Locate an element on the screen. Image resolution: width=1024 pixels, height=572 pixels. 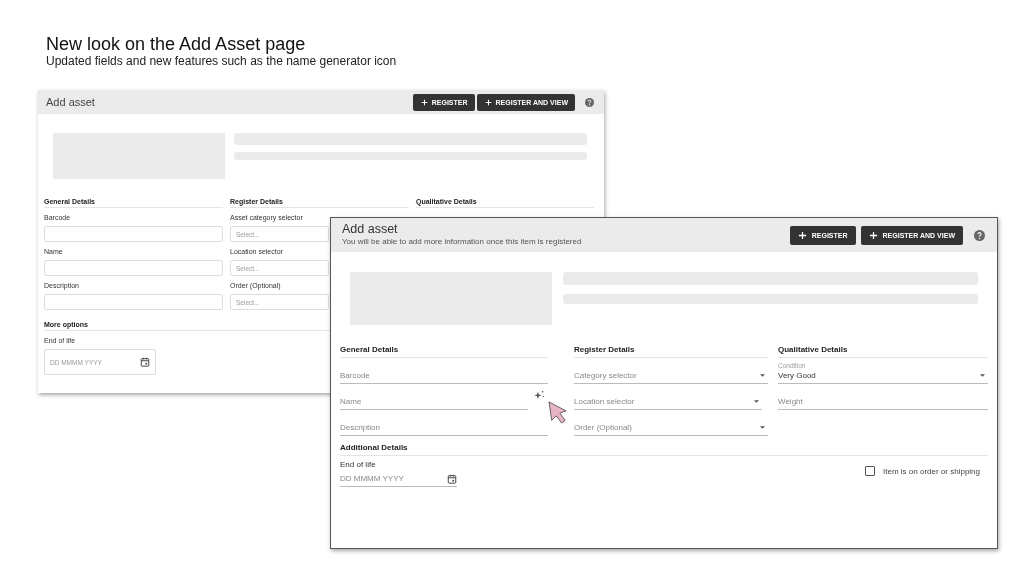
slide-subtitle: Updated fields and new features such as the name generator icon is located at coordinates (221, 61).